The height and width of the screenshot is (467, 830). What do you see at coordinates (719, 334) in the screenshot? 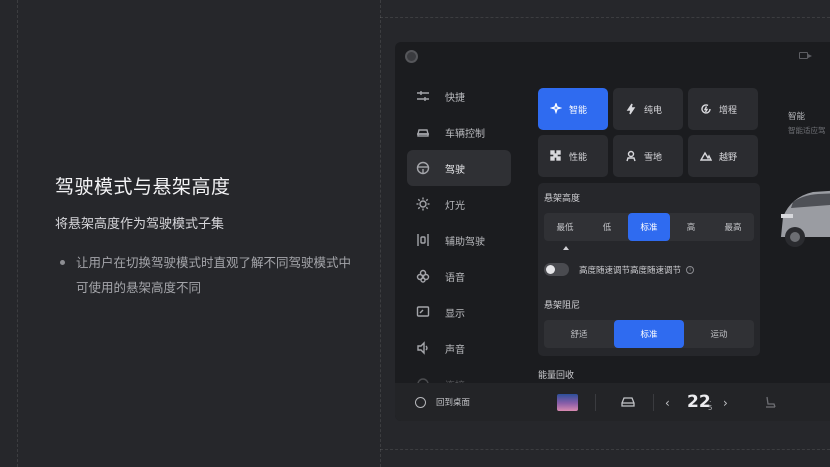
I see `damping-option-sport: 运动` at bounding box center [719, 334].